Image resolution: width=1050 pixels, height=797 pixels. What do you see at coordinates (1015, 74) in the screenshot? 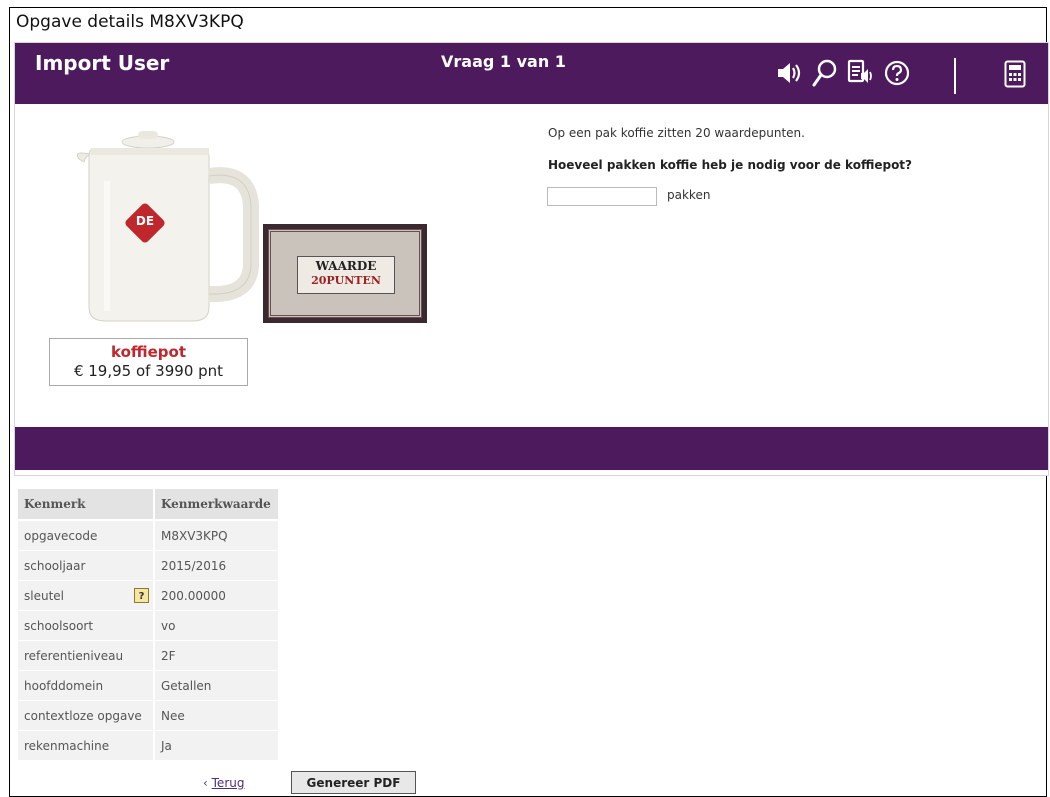
I see `calculator-icon` at bounding box center [1015, 74].